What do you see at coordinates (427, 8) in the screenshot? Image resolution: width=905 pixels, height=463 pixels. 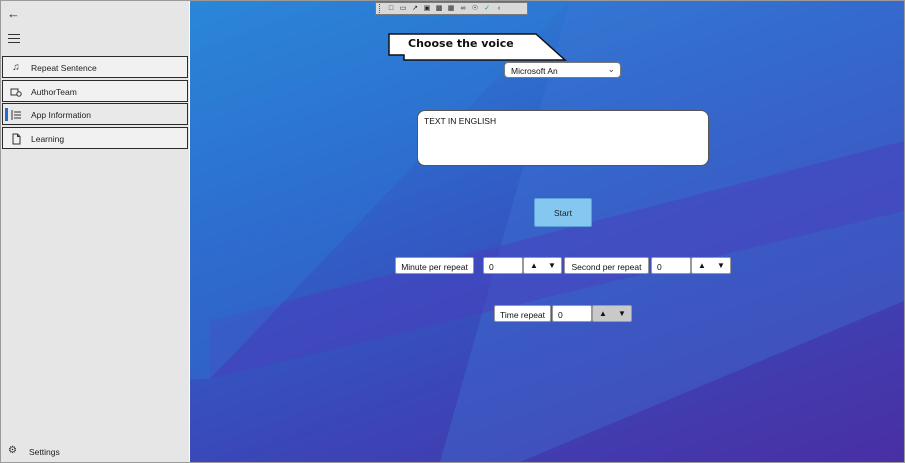 I see `layout-icon: ▣` at bounding box center [427, 8].